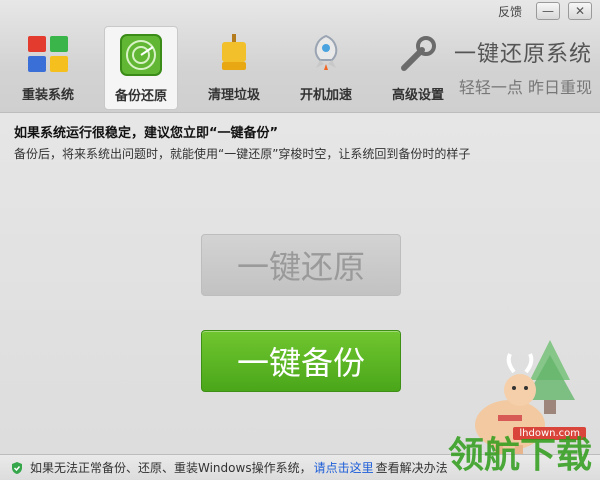 Image resolution: width=600 pixels, height=480 pixels. What do you see at coordinates (522, 54) in the screenshot?
I see `slogan-title: 一键还原系统` at bounding box center [522, 54].